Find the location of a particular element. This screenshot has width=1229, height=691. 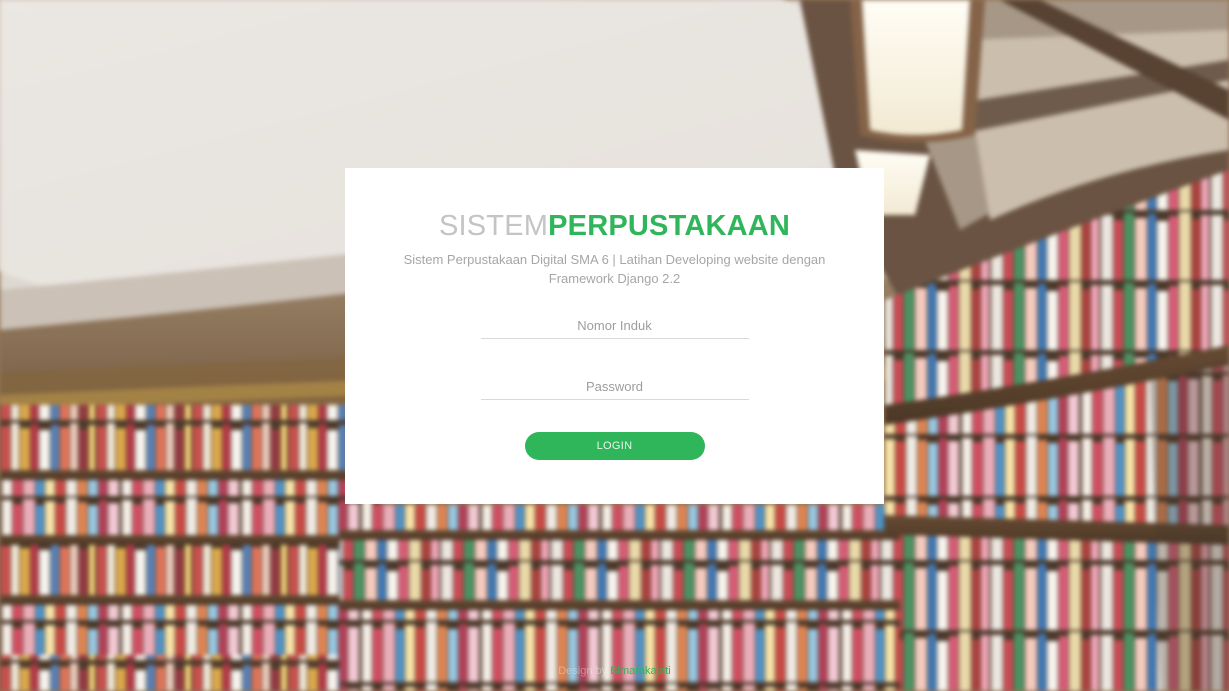

password-input is located at coordinates (614, 387).